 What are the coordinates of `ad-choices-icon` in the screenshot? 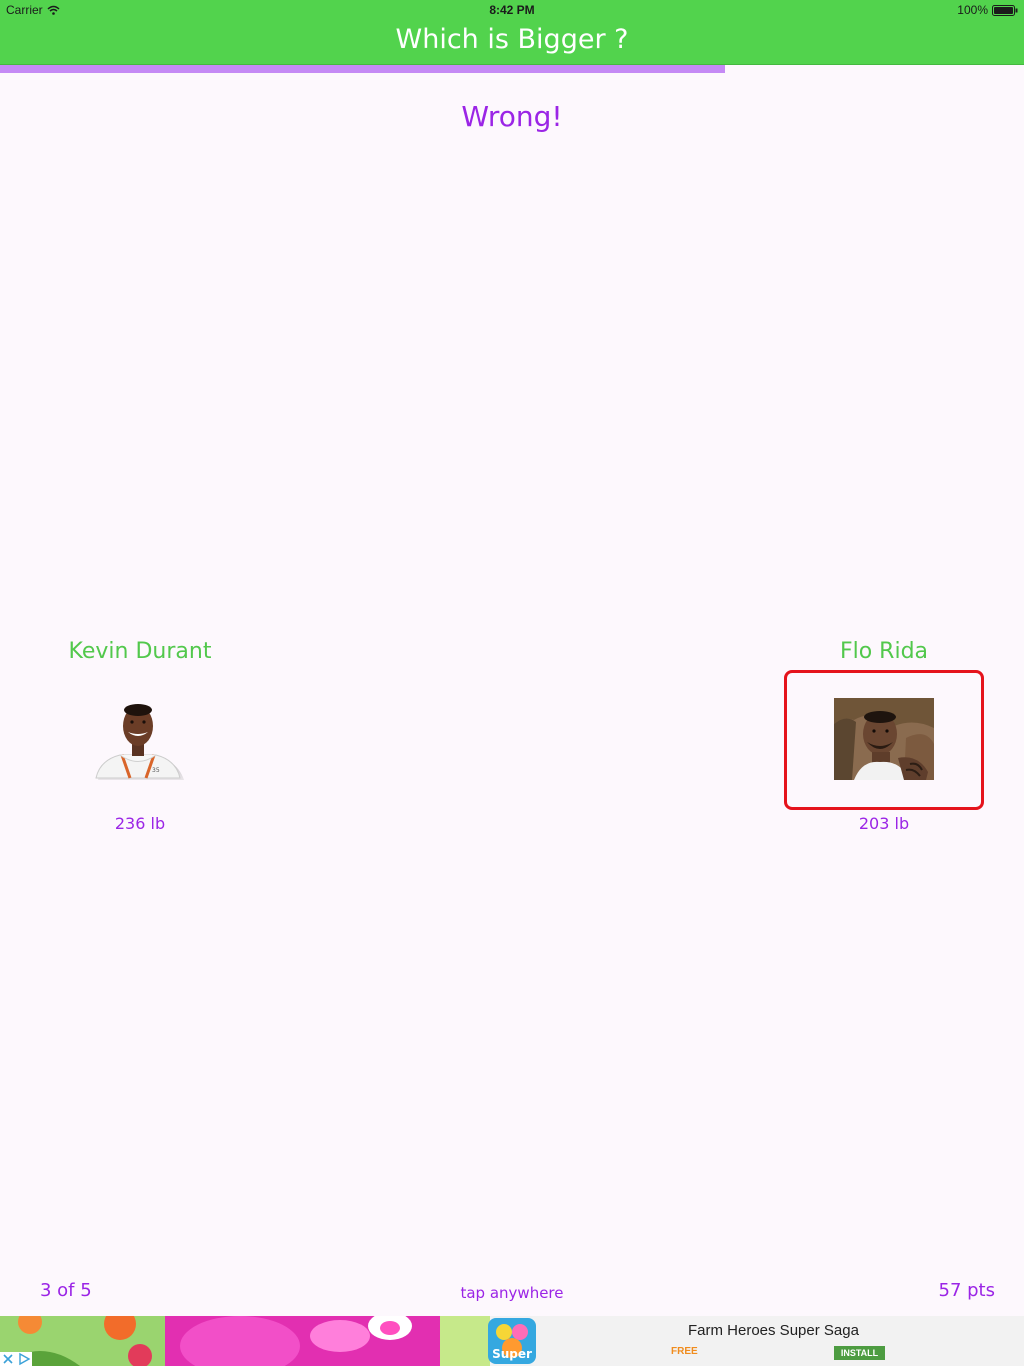 It's located at (24, 1359).